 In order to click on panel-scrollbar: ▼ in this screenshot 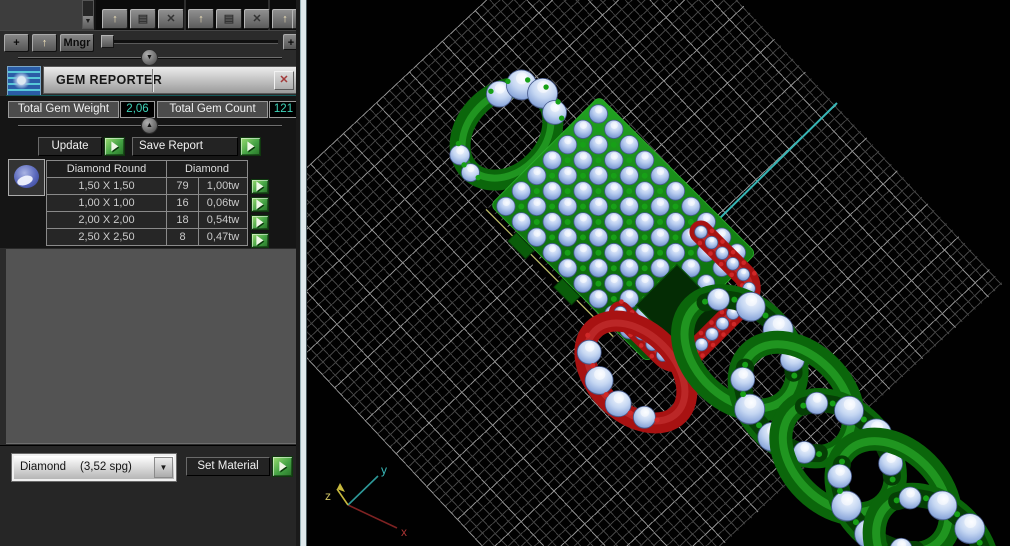, I will do `click(88, 14)`.